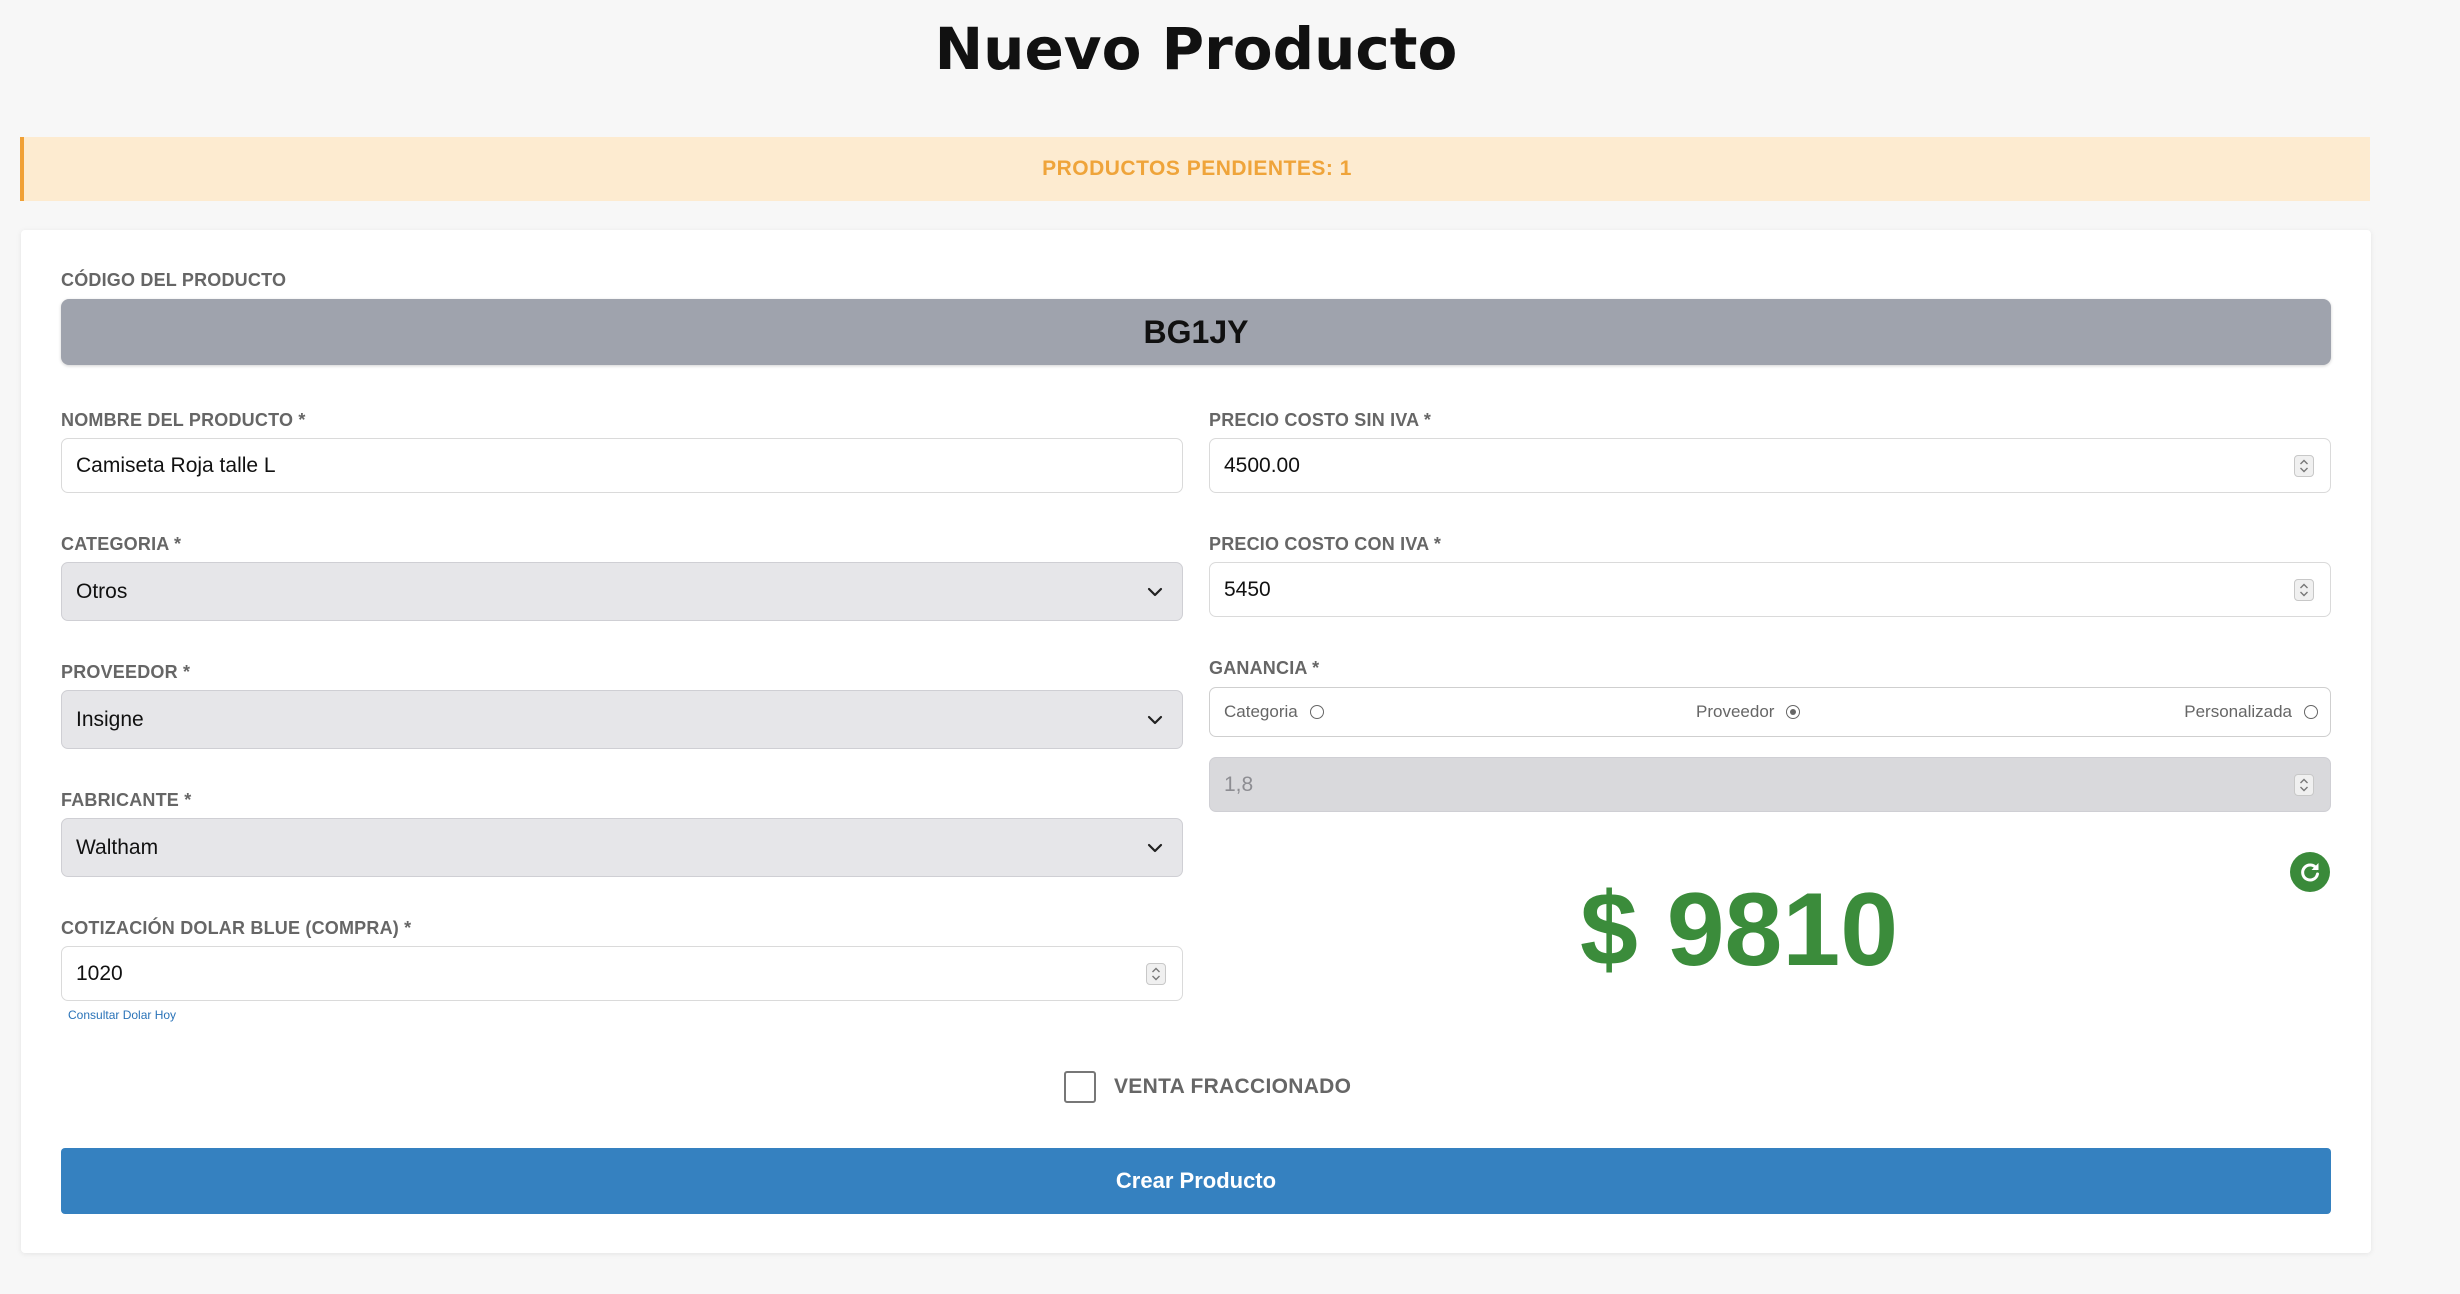 The width and height of the screenshot is (2460, 1294). What do you see at coordinates (183, 420) in the screenshot?
I see `name-label: NOMBRE DEL PRODUCTO *` at bounding box center [183, 420].